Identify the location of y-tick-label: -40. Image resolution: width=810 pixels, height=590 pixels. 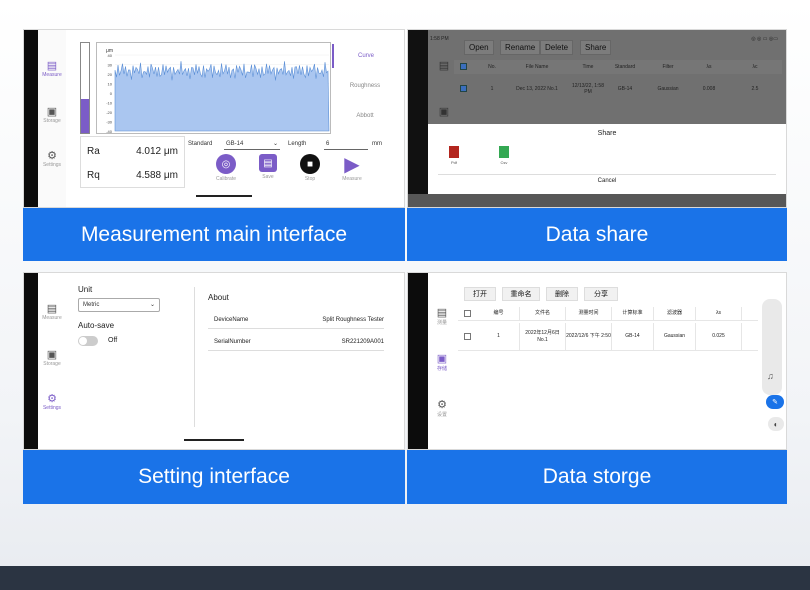
(109, 131).